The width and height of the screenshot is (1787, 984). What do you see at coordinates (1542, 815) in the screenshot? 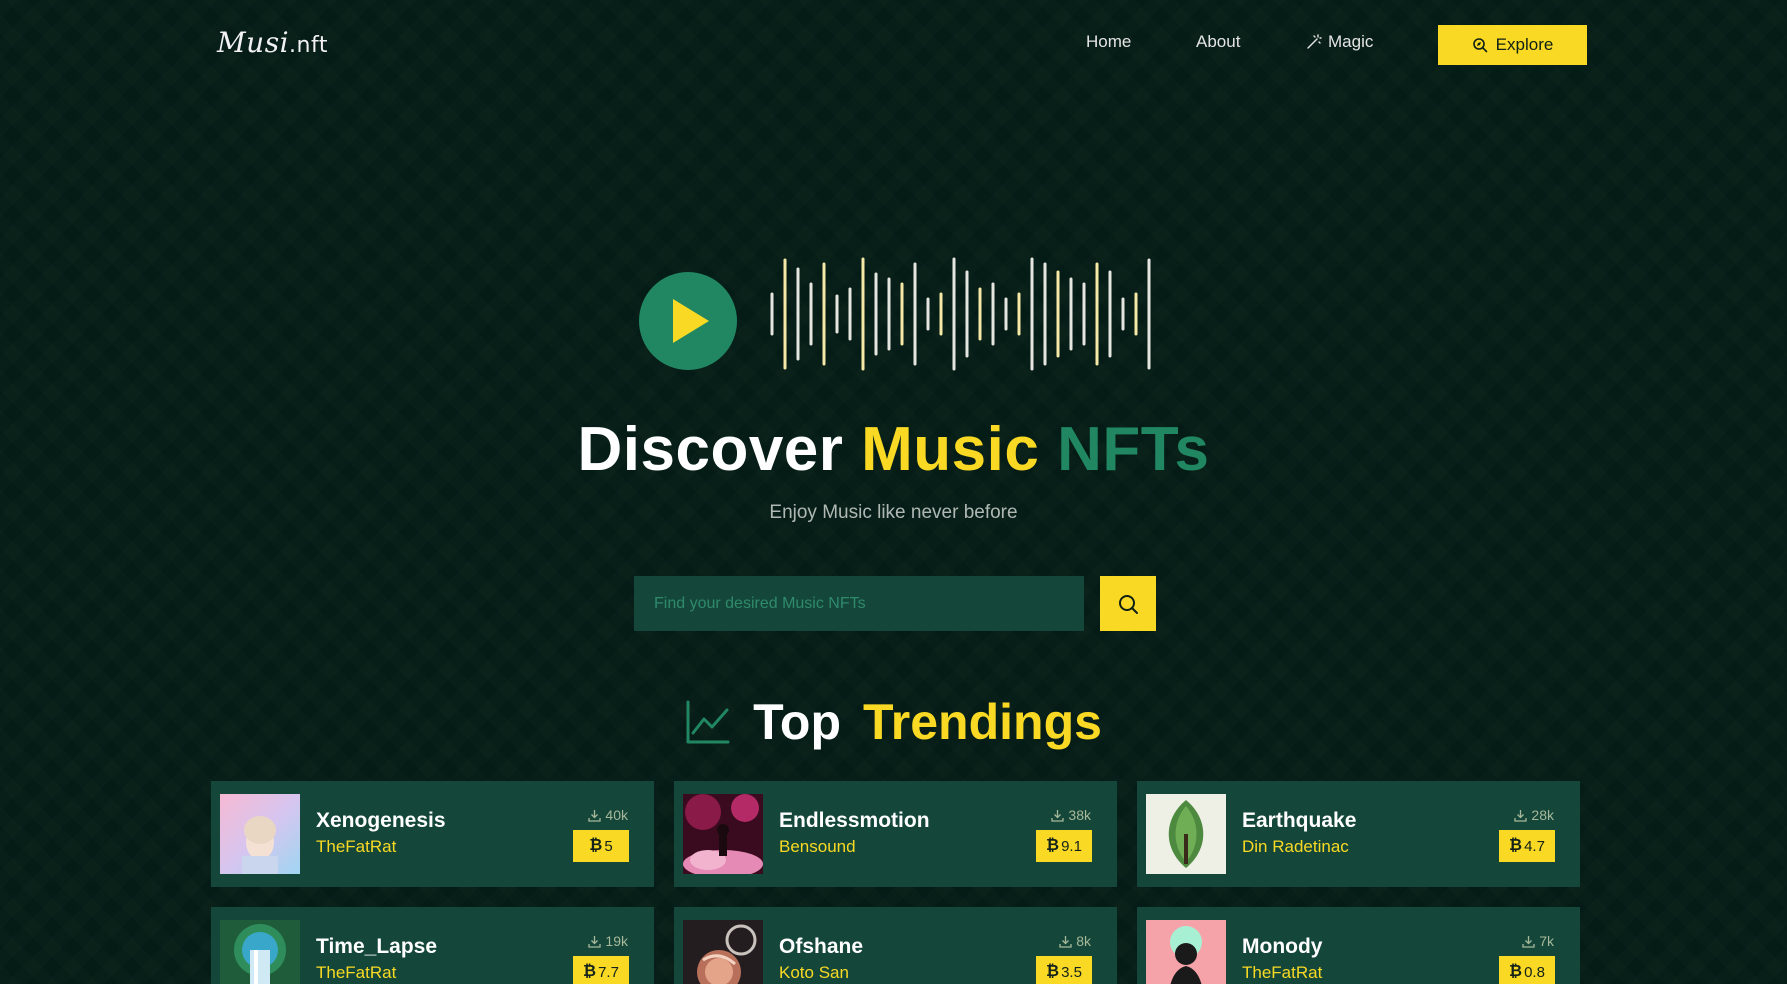
I see `play-count-value: 28k` at bounding box center [1542, 815].